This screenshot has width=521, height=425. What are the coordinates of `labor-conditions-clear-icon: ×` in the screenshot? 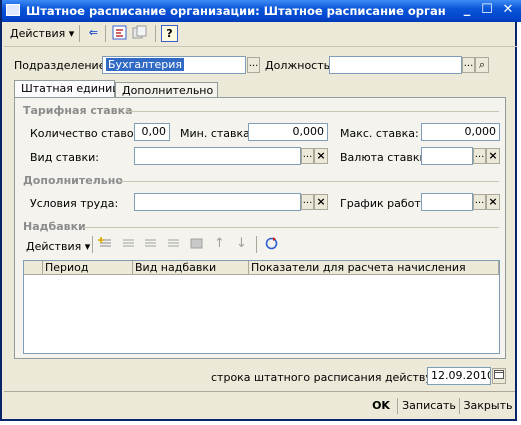 It's located at (321, 202).